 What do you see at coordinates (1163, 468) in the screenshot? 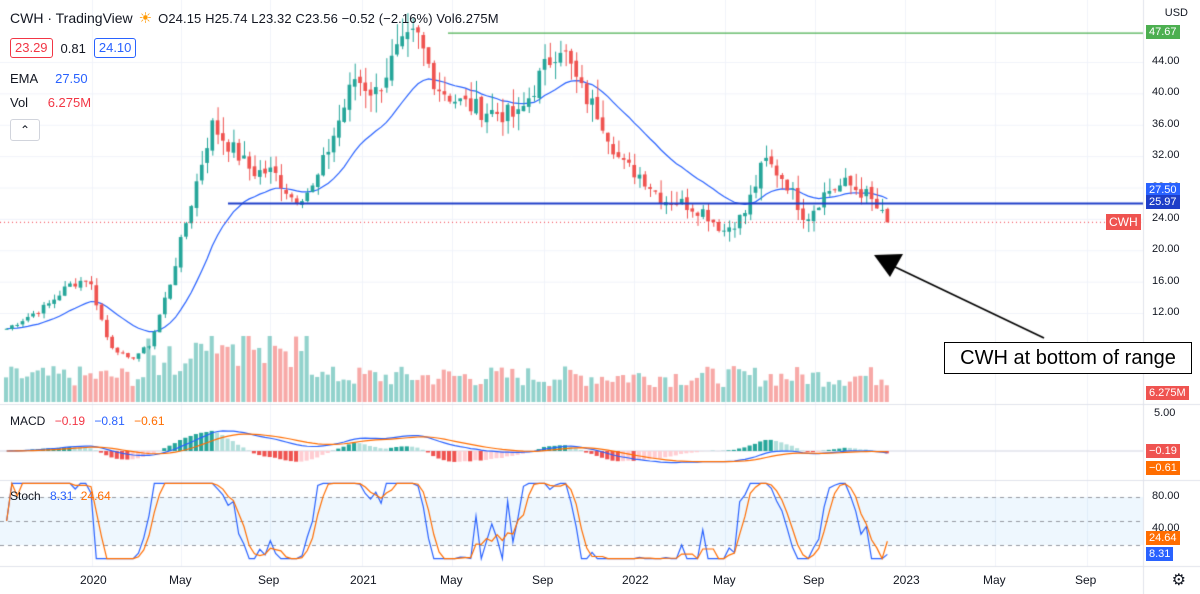
I see `macd-badge-2: −0.61` at bounding box center [1163, 468].